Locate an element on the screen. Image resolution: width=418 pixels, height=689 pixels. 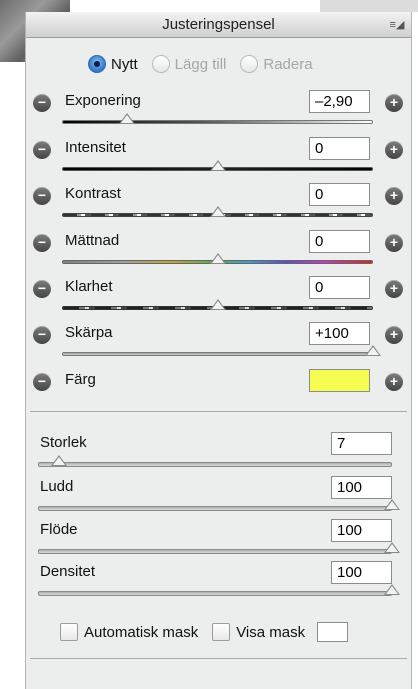
exposure-label: Exponering is located at coordinates (103, 100).